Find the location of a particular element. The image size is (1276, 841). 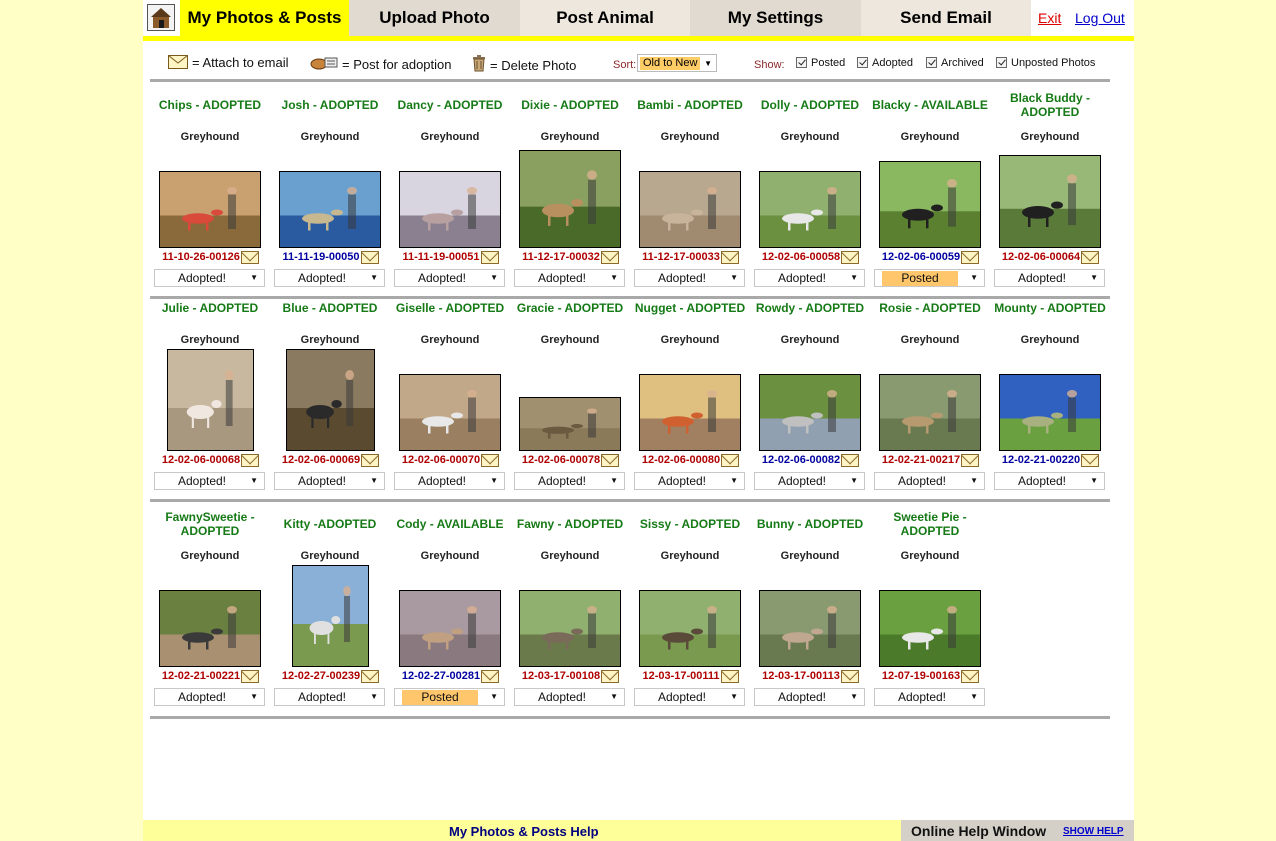

animal-title: Rowdy - ADOPTED is located at coordinates (810, 308).